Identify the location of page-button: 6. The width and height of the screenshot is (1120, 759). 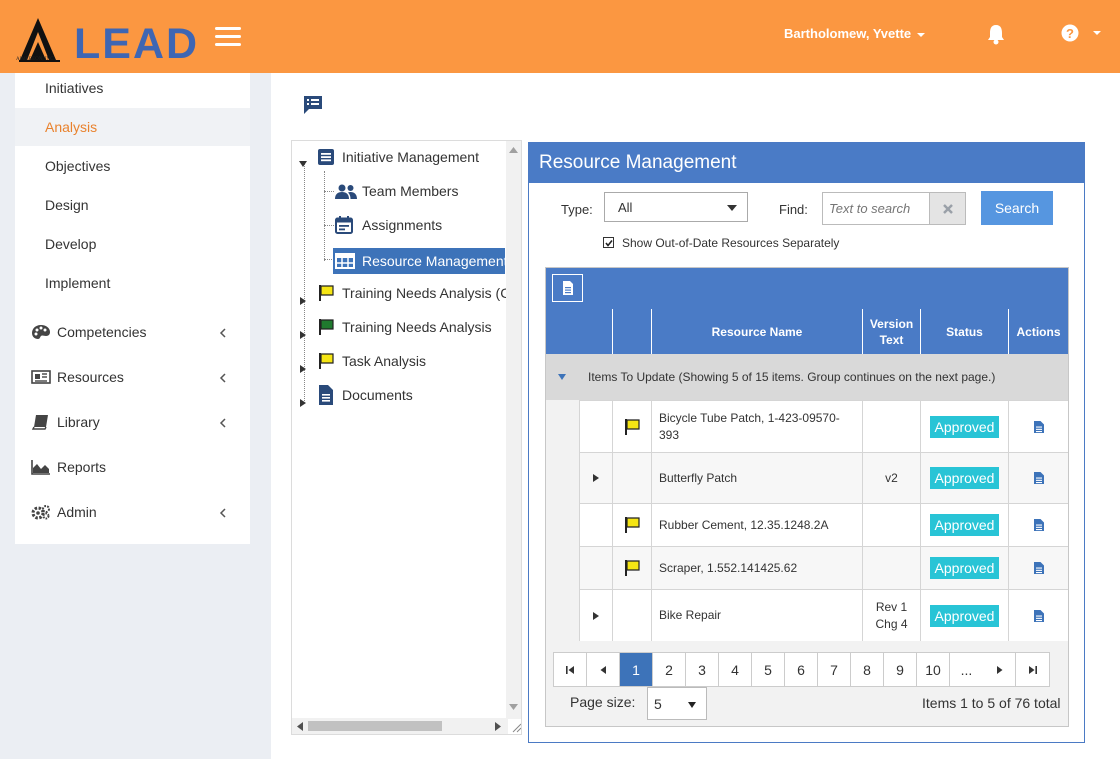
(801, 669).